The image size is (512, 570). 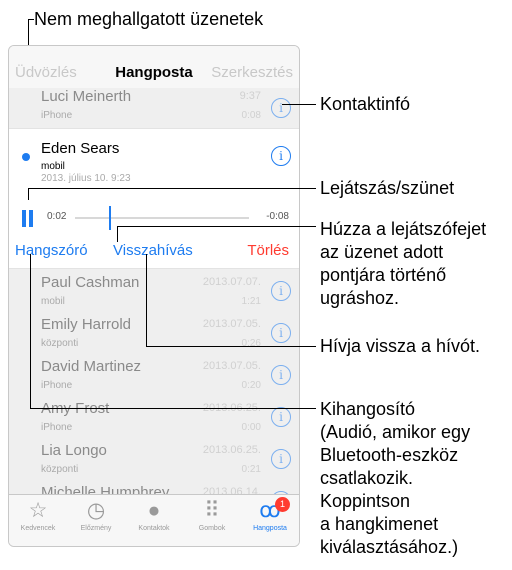 What do you see at coordinates (96, 528) in the screenshot?
I see `tab-label: Előzmény` at bounding box center [96, 528].